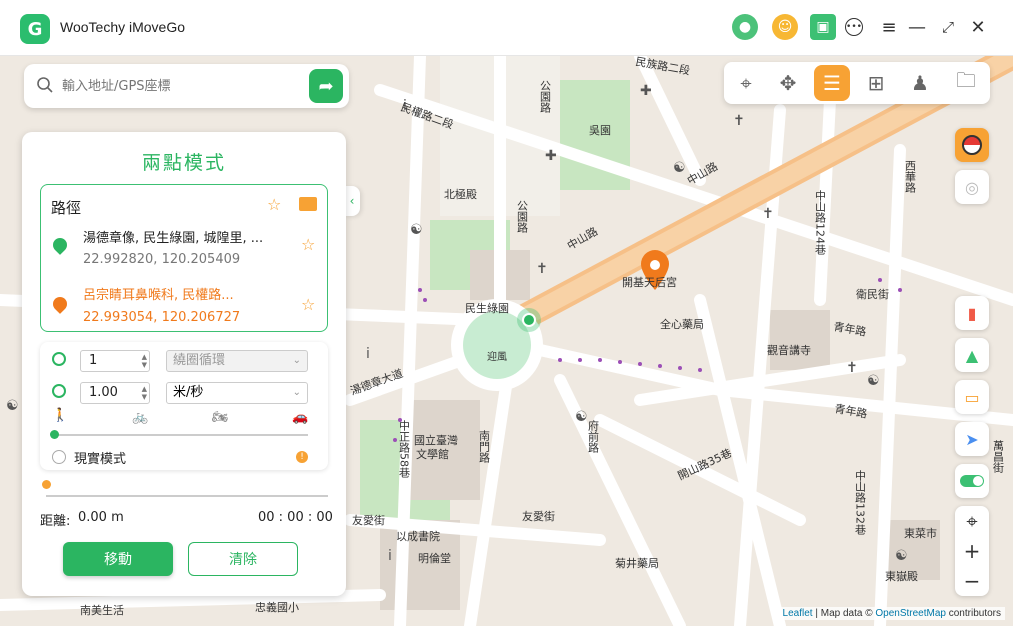  Describe the element at coordinates (487, 308) in the screenshot. I see `map-label-minsheng: 民生綠園` at that location.